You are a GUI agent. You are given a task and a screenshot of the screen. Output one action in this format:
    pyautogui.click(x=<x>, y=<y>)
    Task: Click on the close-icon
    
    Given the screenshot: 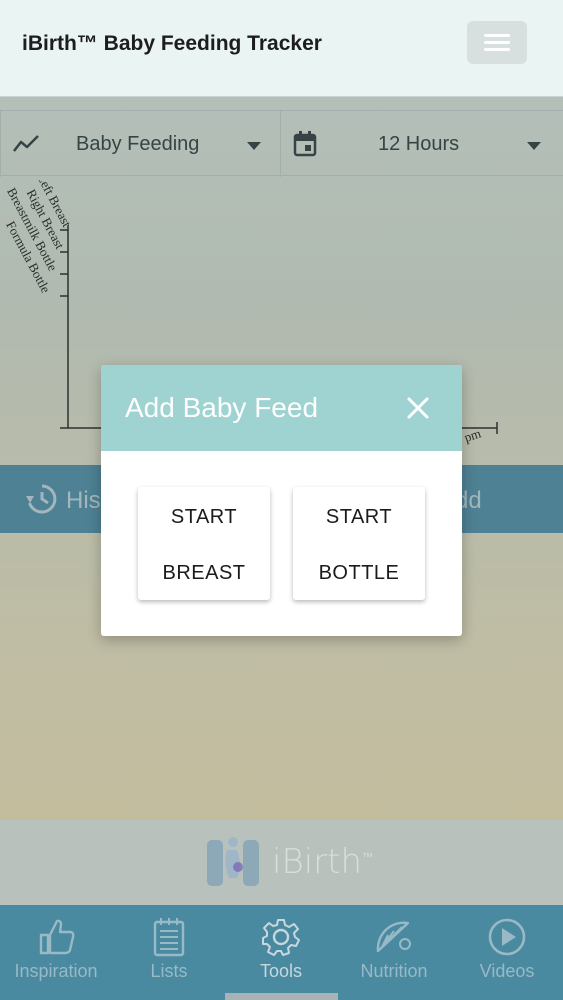 What is the action you would take?
    pyautogui.click(x=418, y=408)
    